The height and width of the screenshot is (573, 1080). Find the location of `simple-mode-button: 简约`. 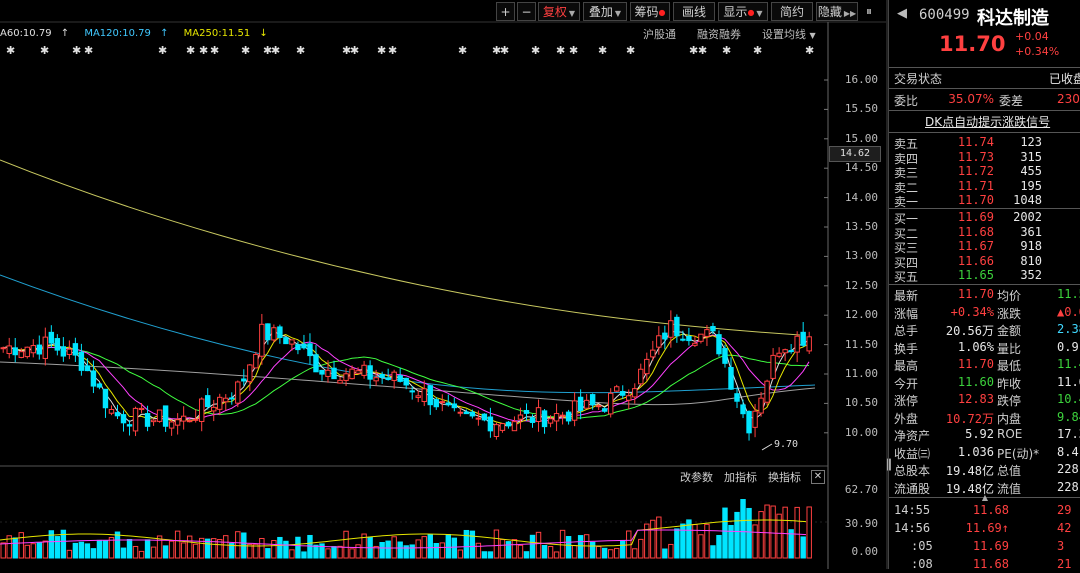

simple-mode-button: 简约 is located at coordinates (792, 11).